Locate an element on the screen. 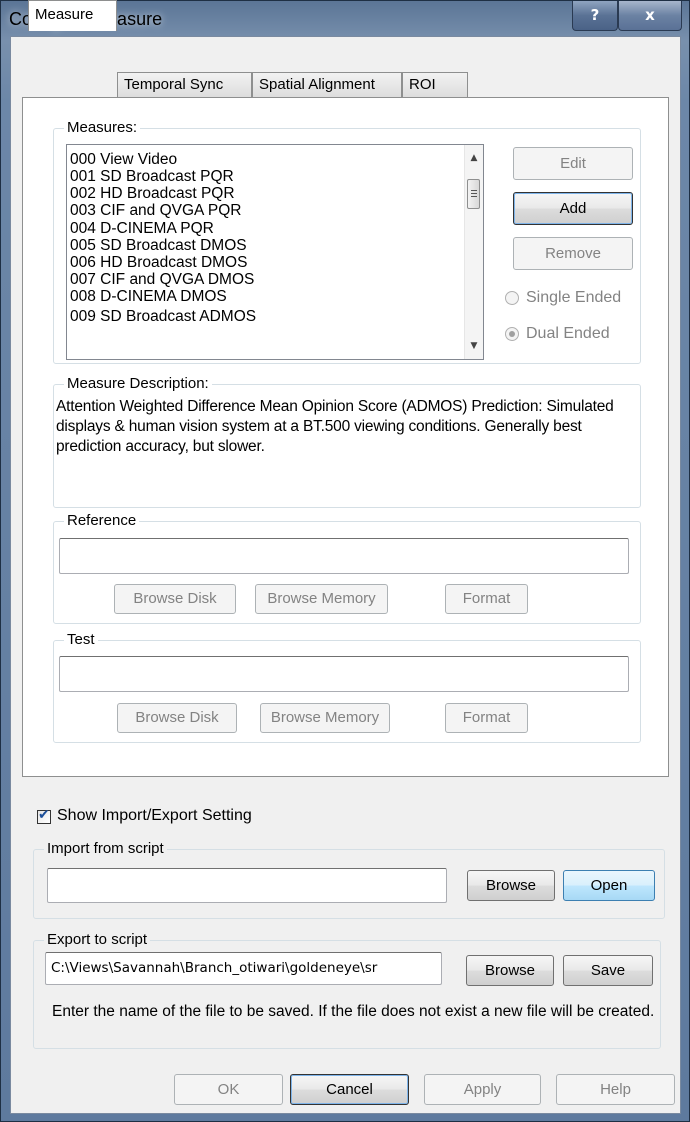 The height and width of the screenshot is (1122, 690). measure-description-label: Measure Description: is located at coordinates (138, 384).